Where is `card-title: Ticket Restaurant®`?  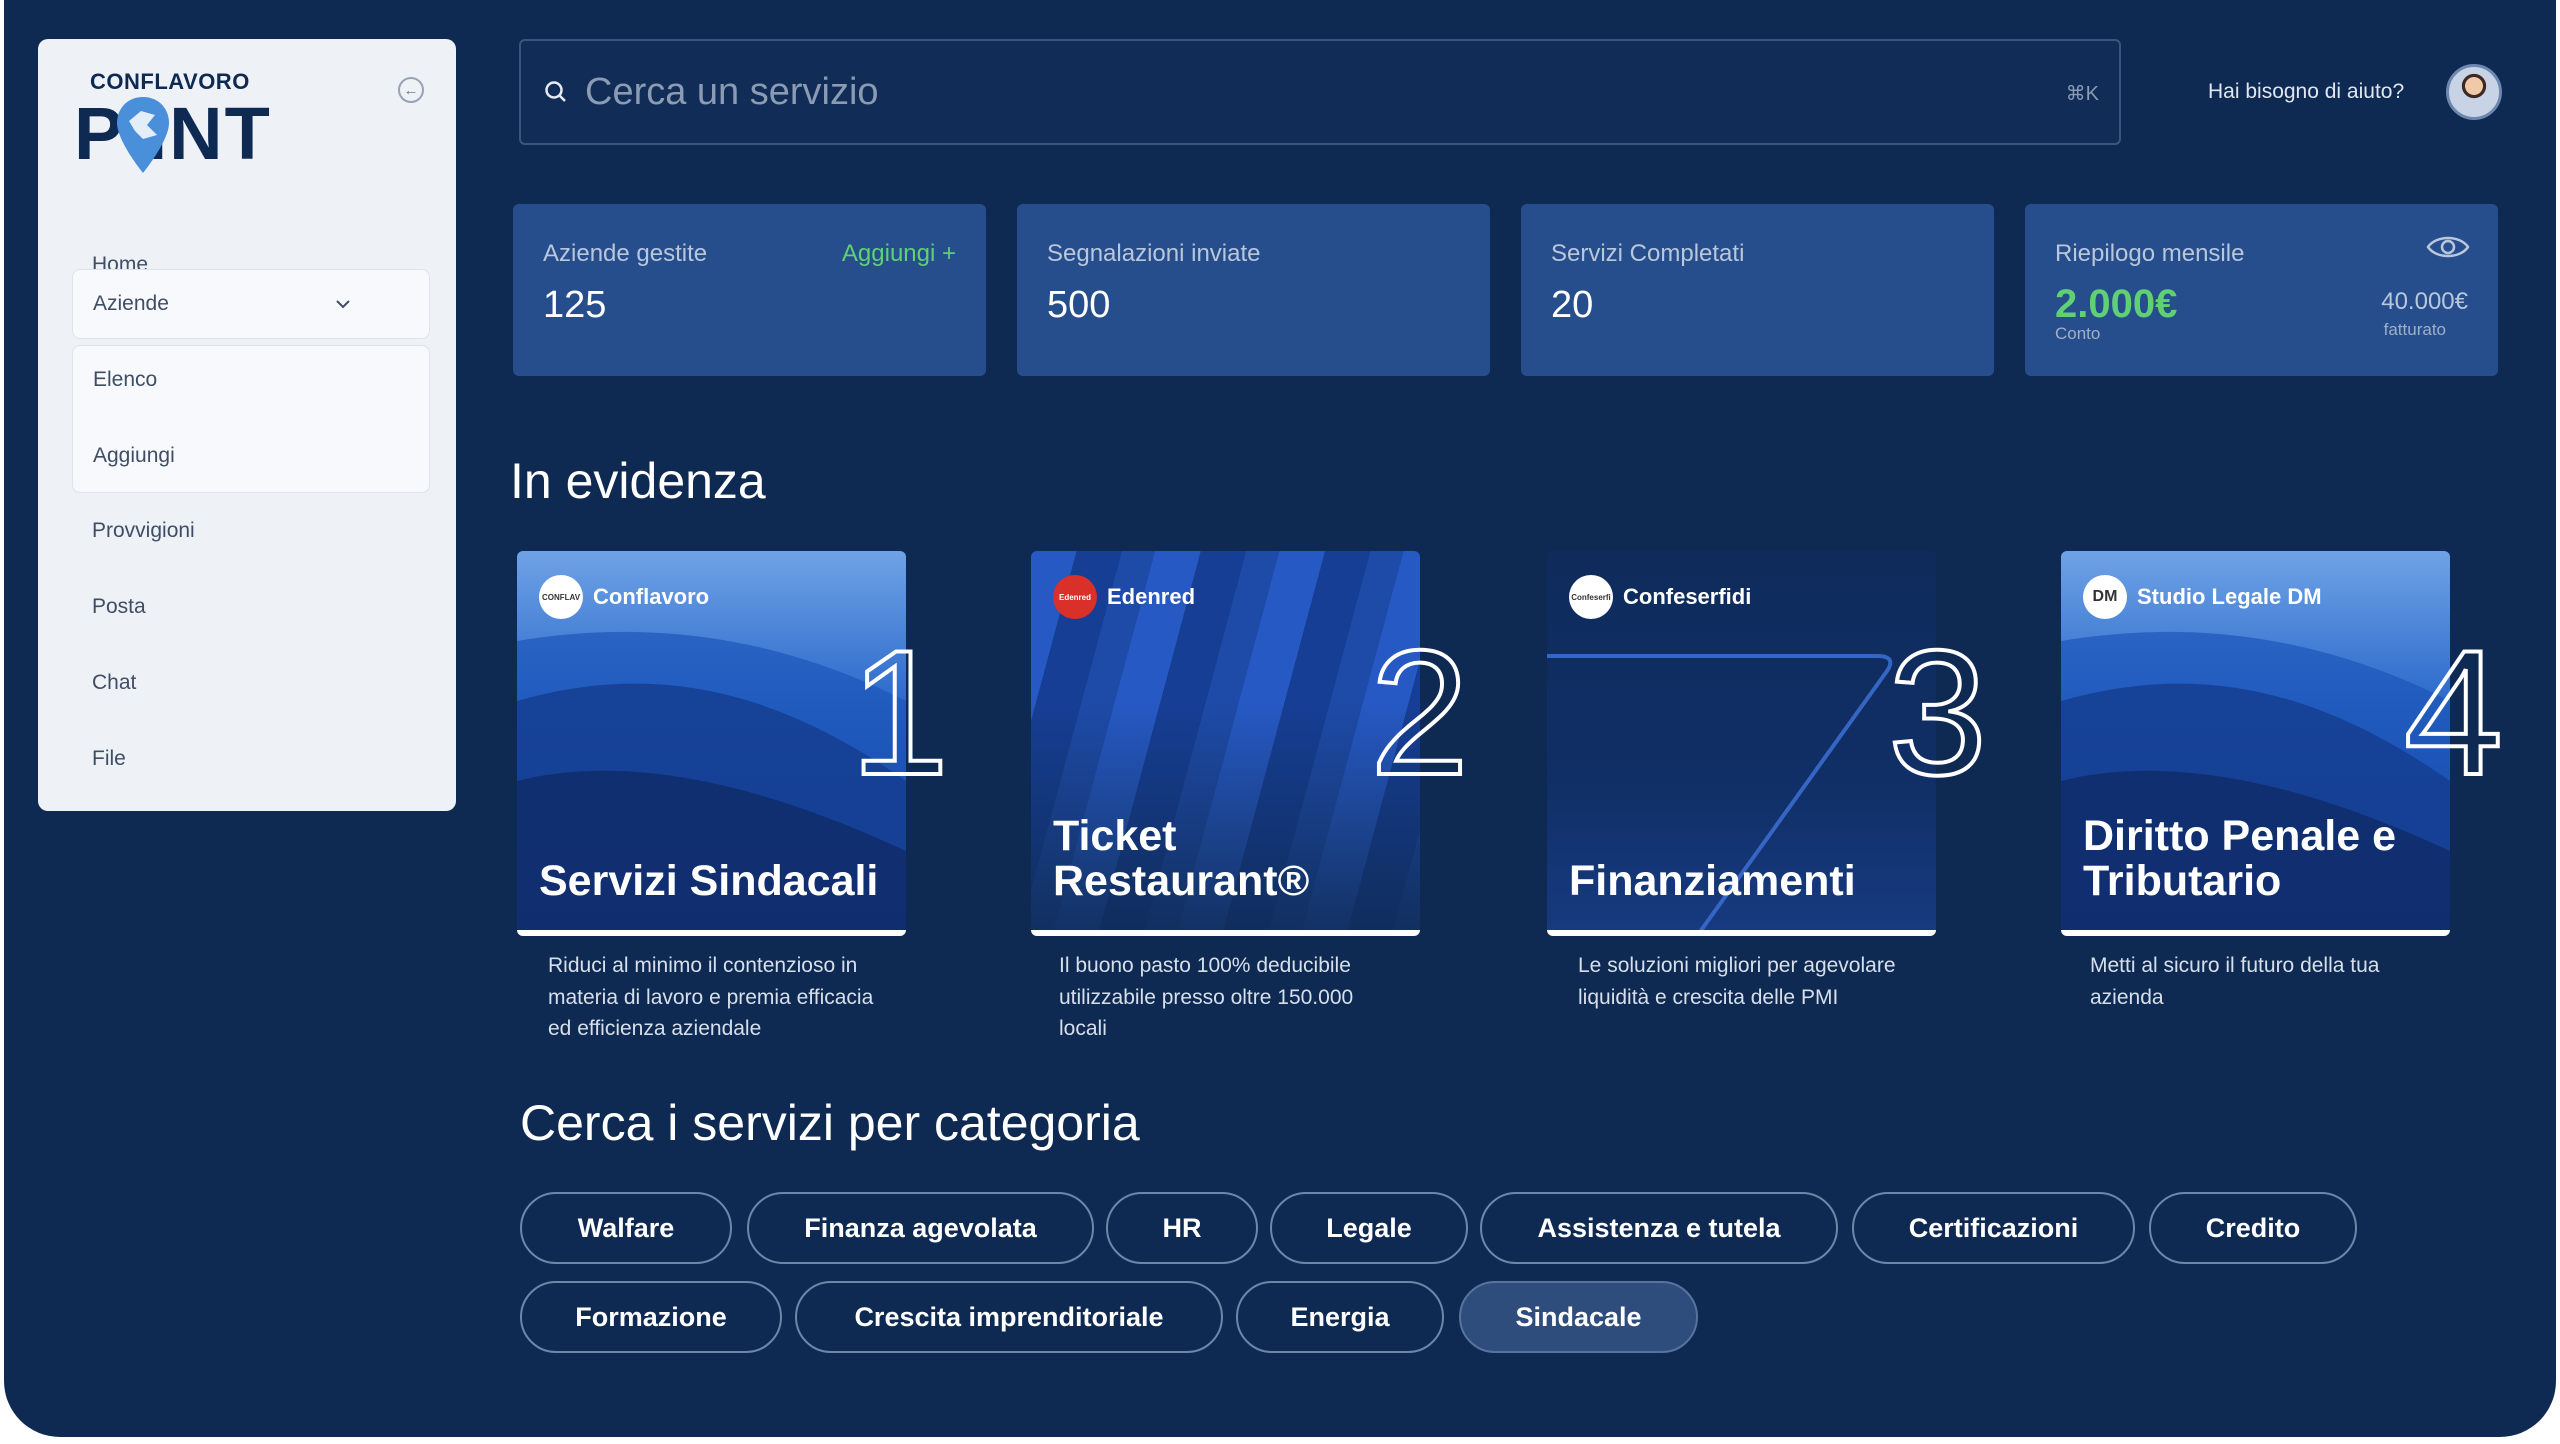 card-title: Ticket Restaurant® is located at coordinates (1181, 858).